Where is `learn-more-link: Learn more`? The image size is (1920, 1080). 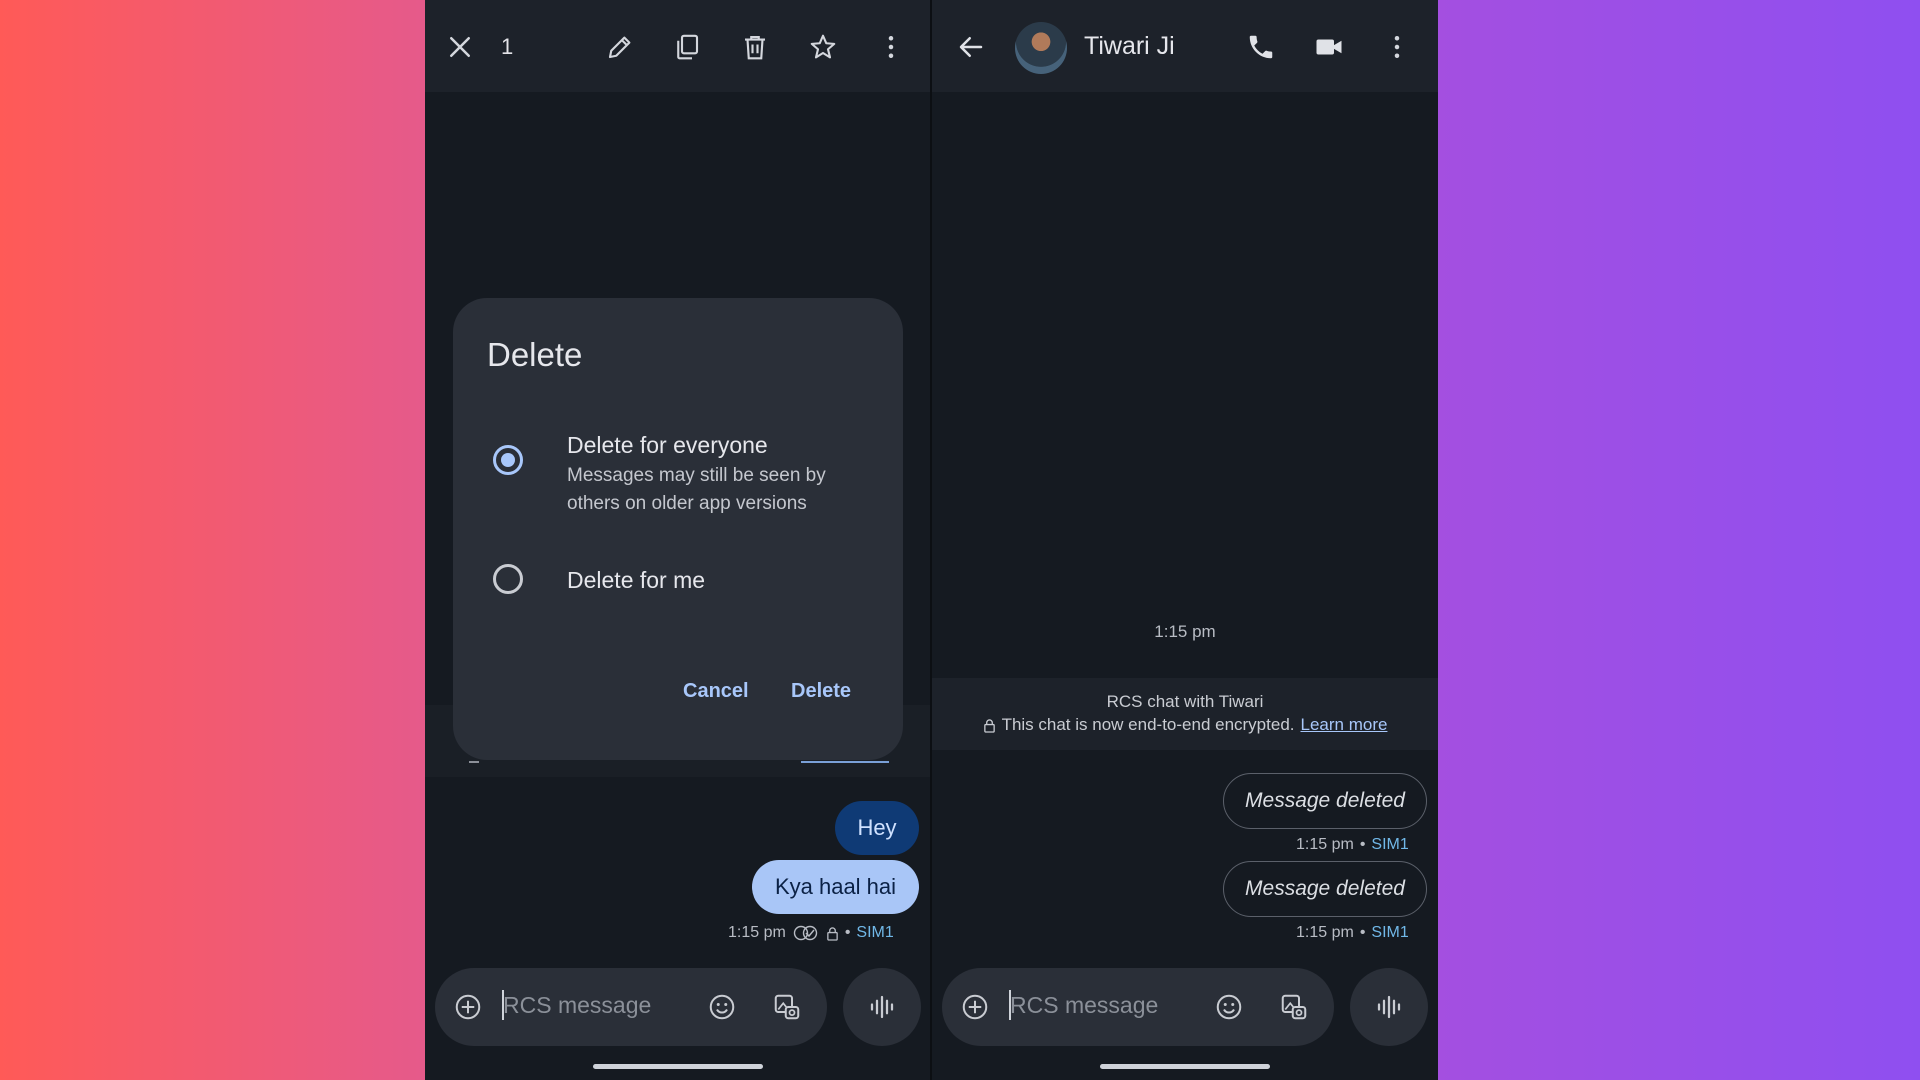 learn-more-link: Learn more is located at coordinates (1344, 725).